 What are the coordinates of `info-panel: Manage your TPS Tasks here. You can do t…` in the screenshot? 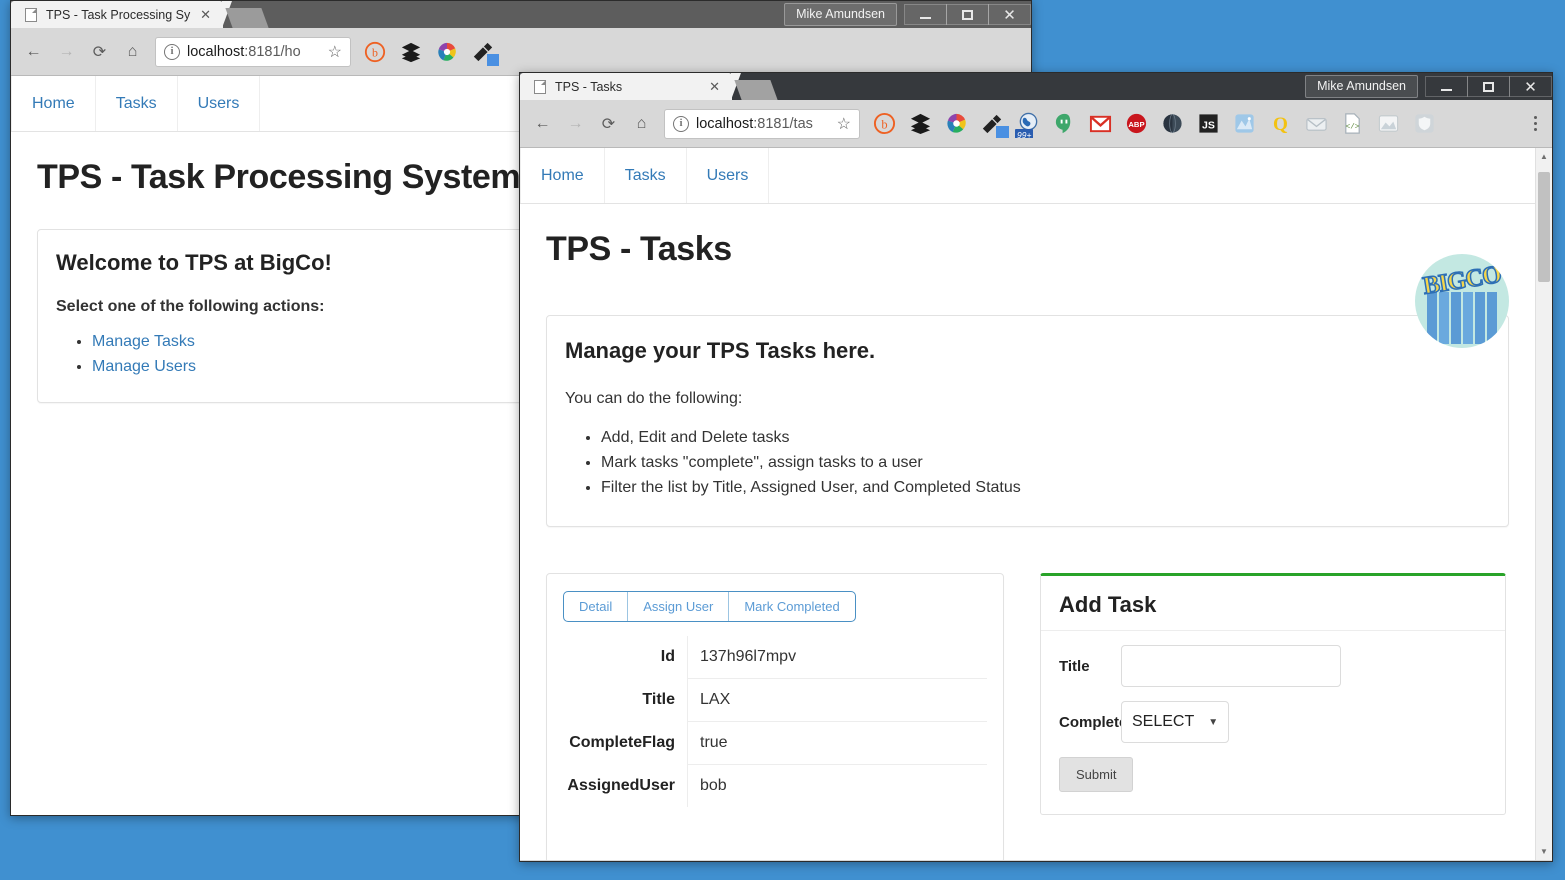 It's located at (1027, 421).